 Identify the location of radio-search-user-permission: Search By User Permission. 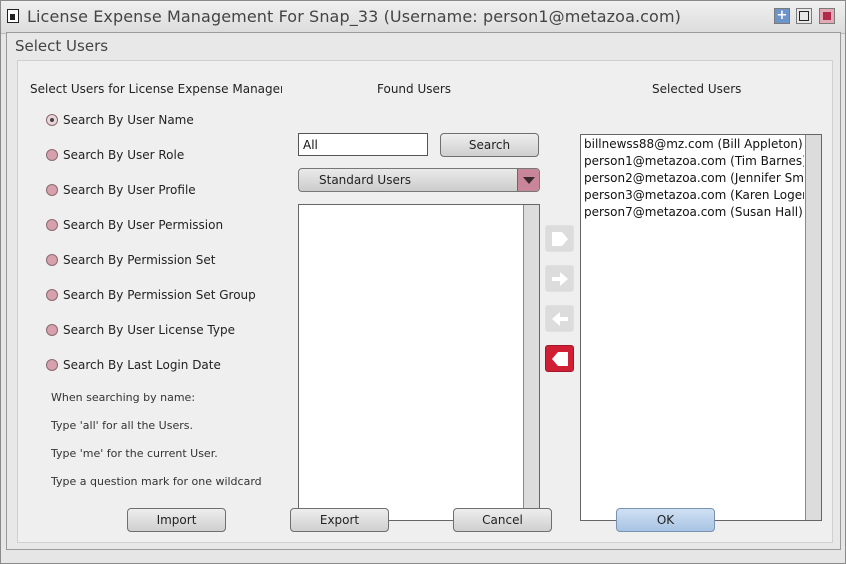
(134, 225).